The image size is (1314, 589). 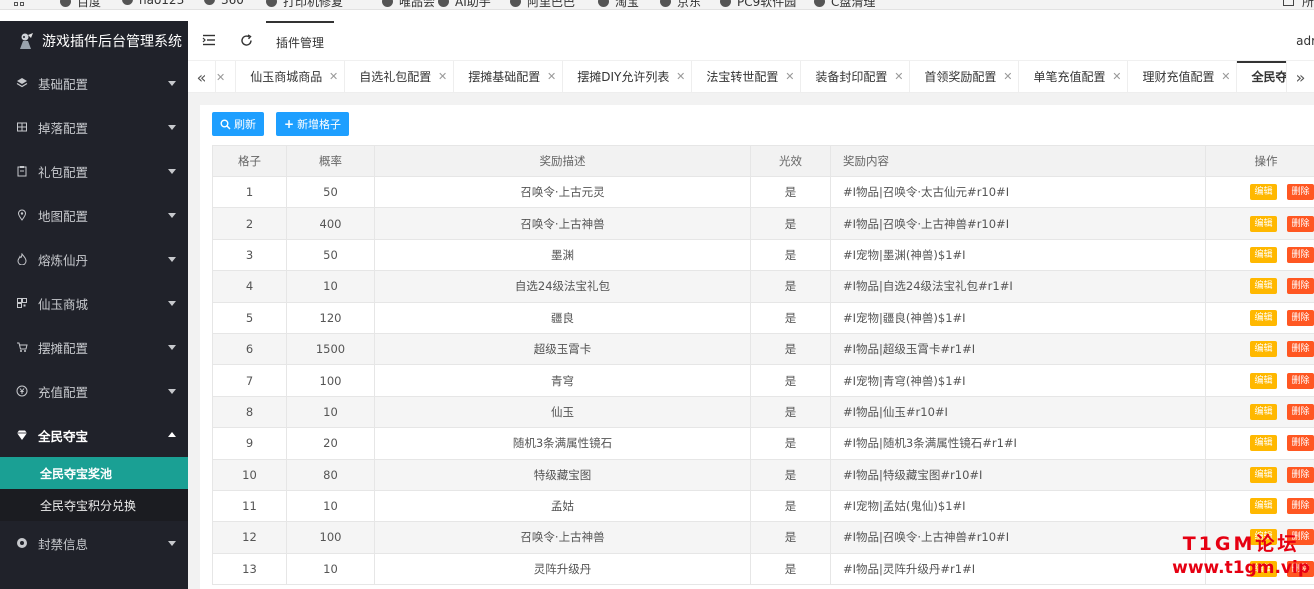 I want to click on bookmark-item: 打印机修复, so click(x=304, y=4).